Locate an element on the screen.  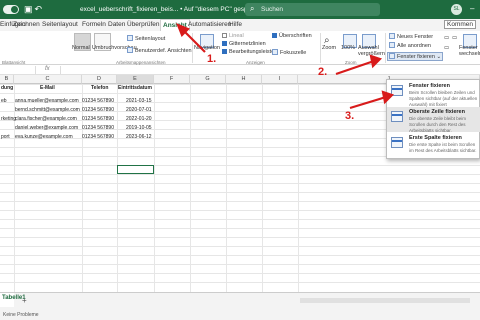
quick-access-icons: ▣↶ is located at coordinates (34, 9).